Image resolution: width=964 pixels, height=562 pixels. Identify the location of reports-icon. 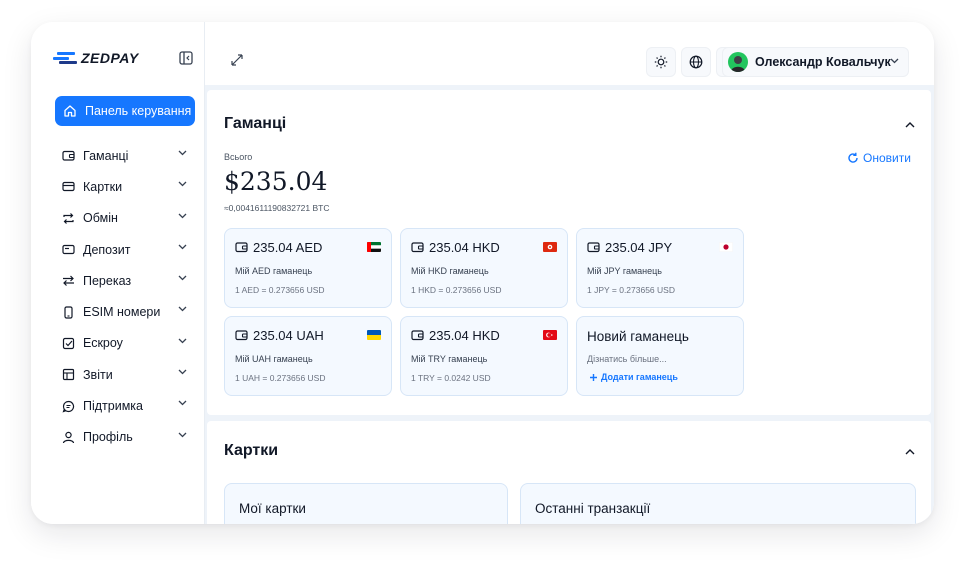
(68, 375).